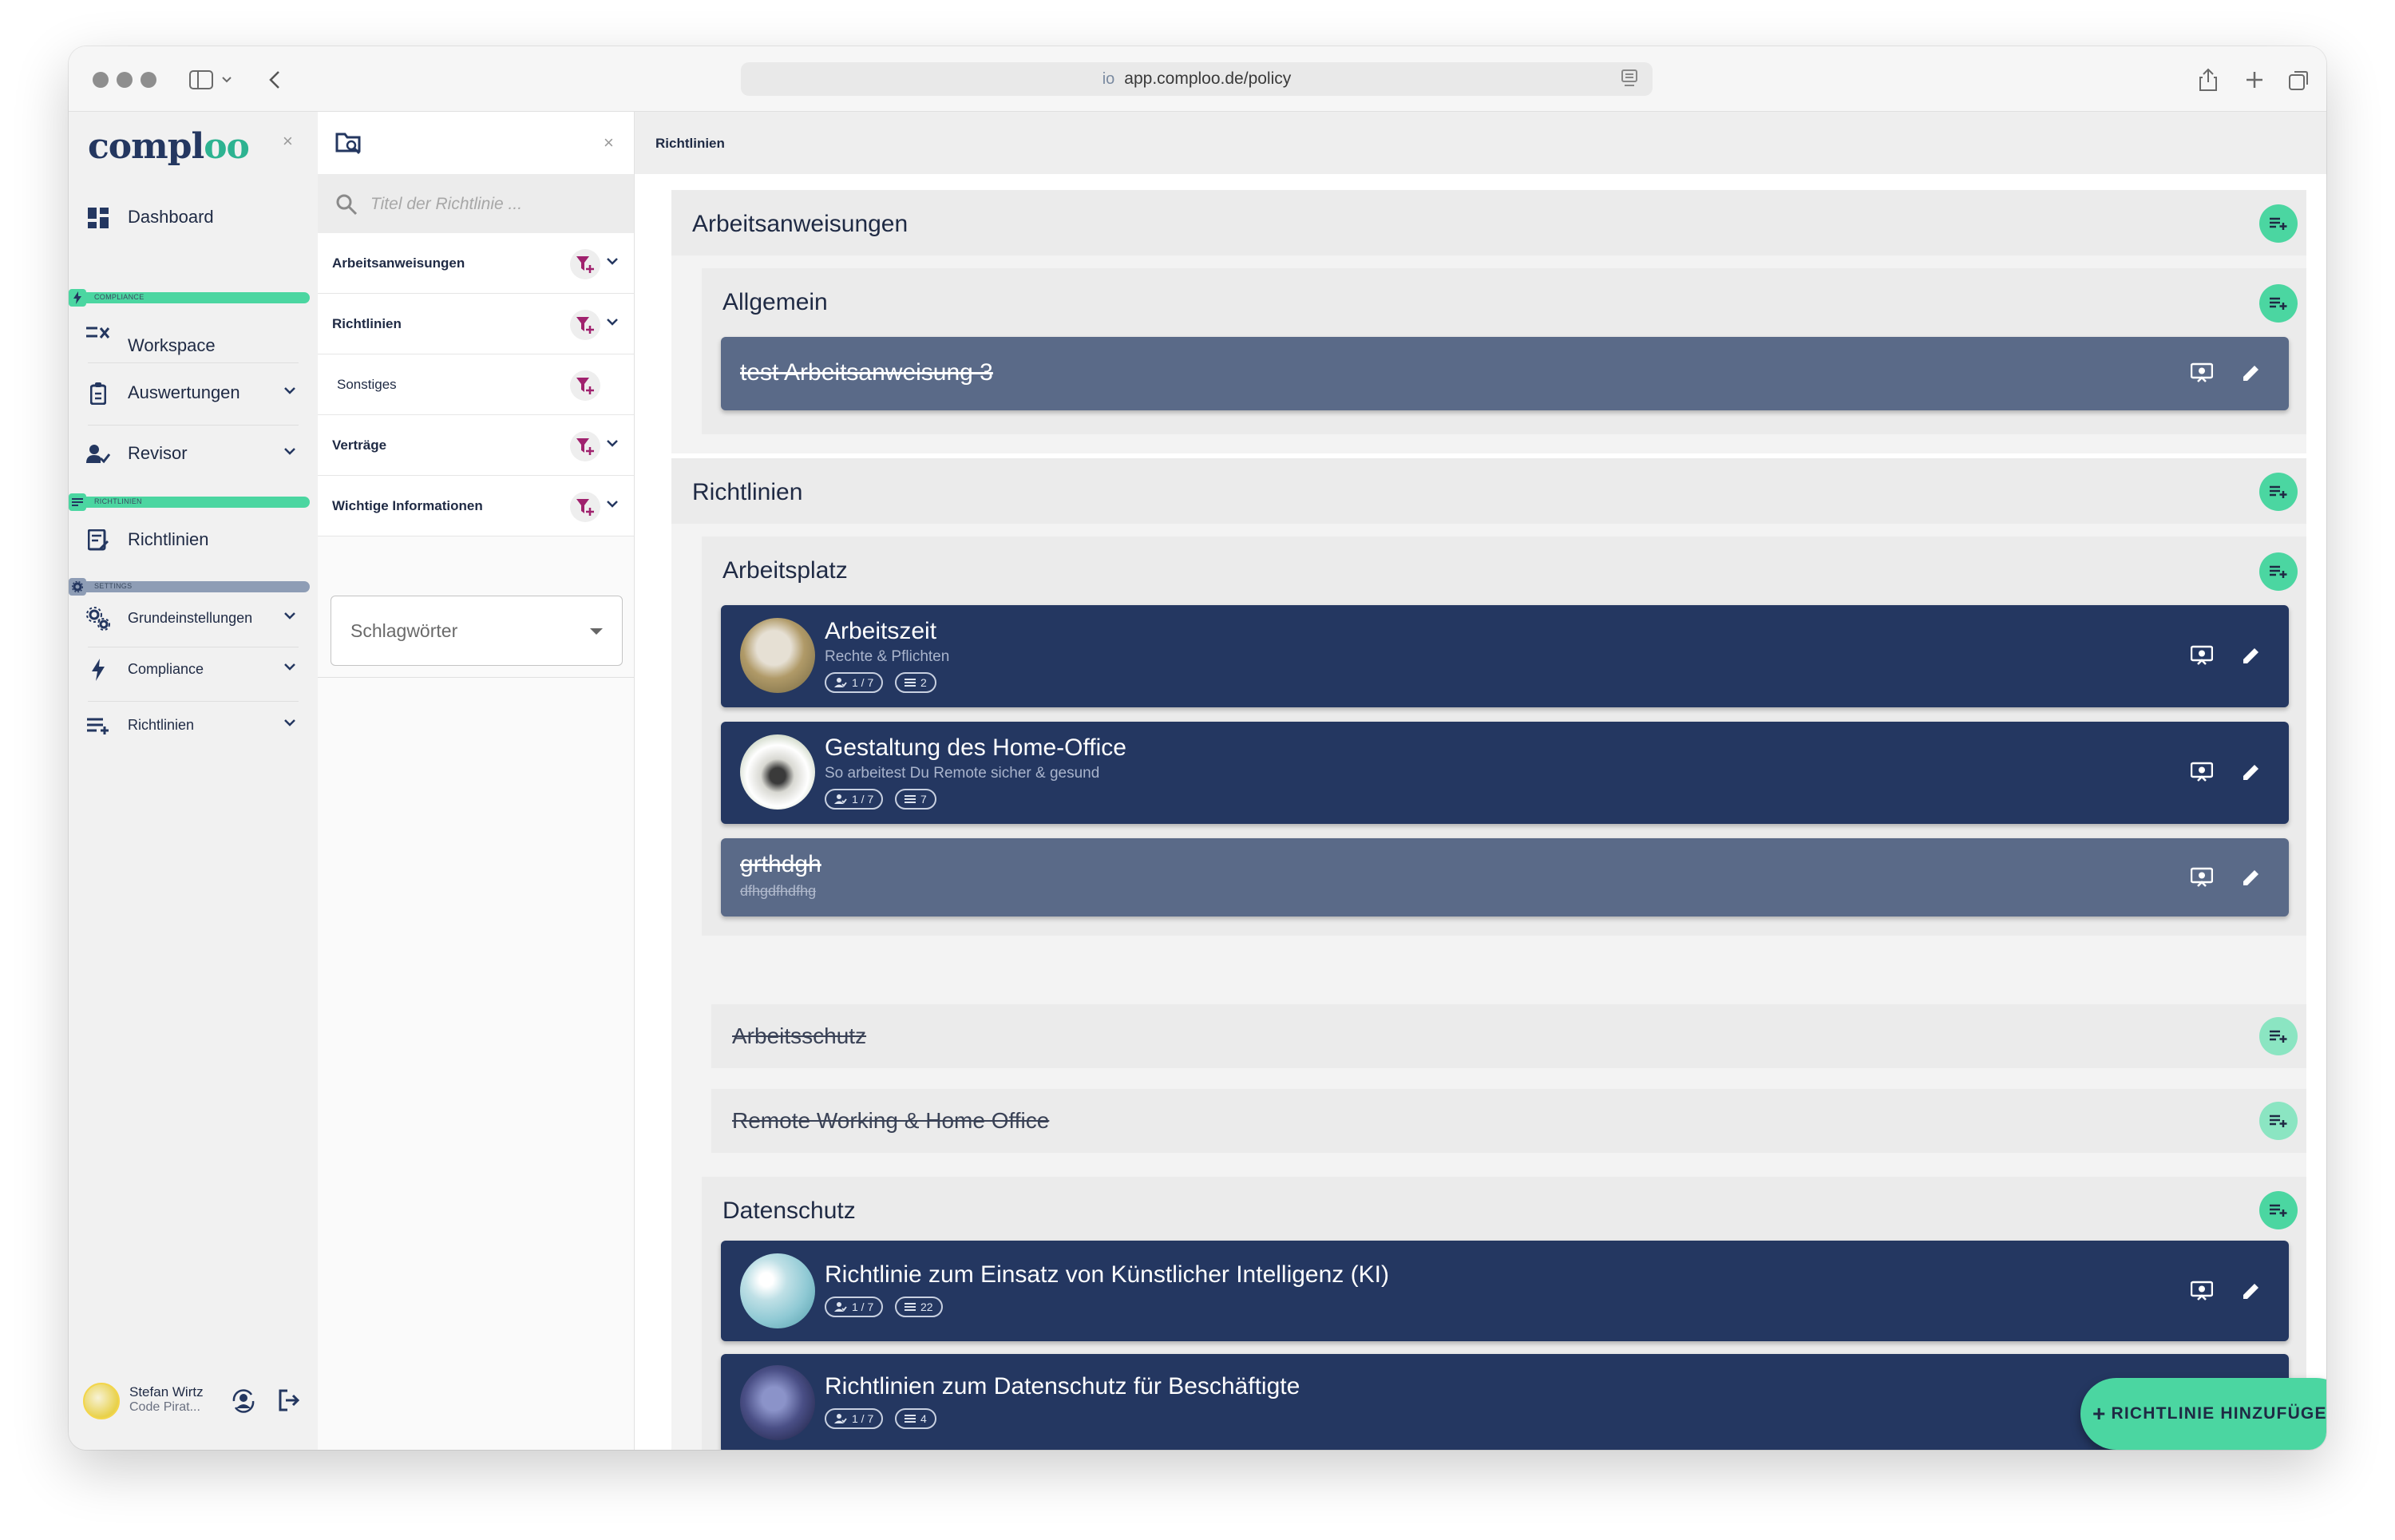 This screenshot has height=1540, width=2395. Describe the element at coordinates (193, 540) in the screenshot. I see `nav-item-richtlinien: Richtlinien` at that location.